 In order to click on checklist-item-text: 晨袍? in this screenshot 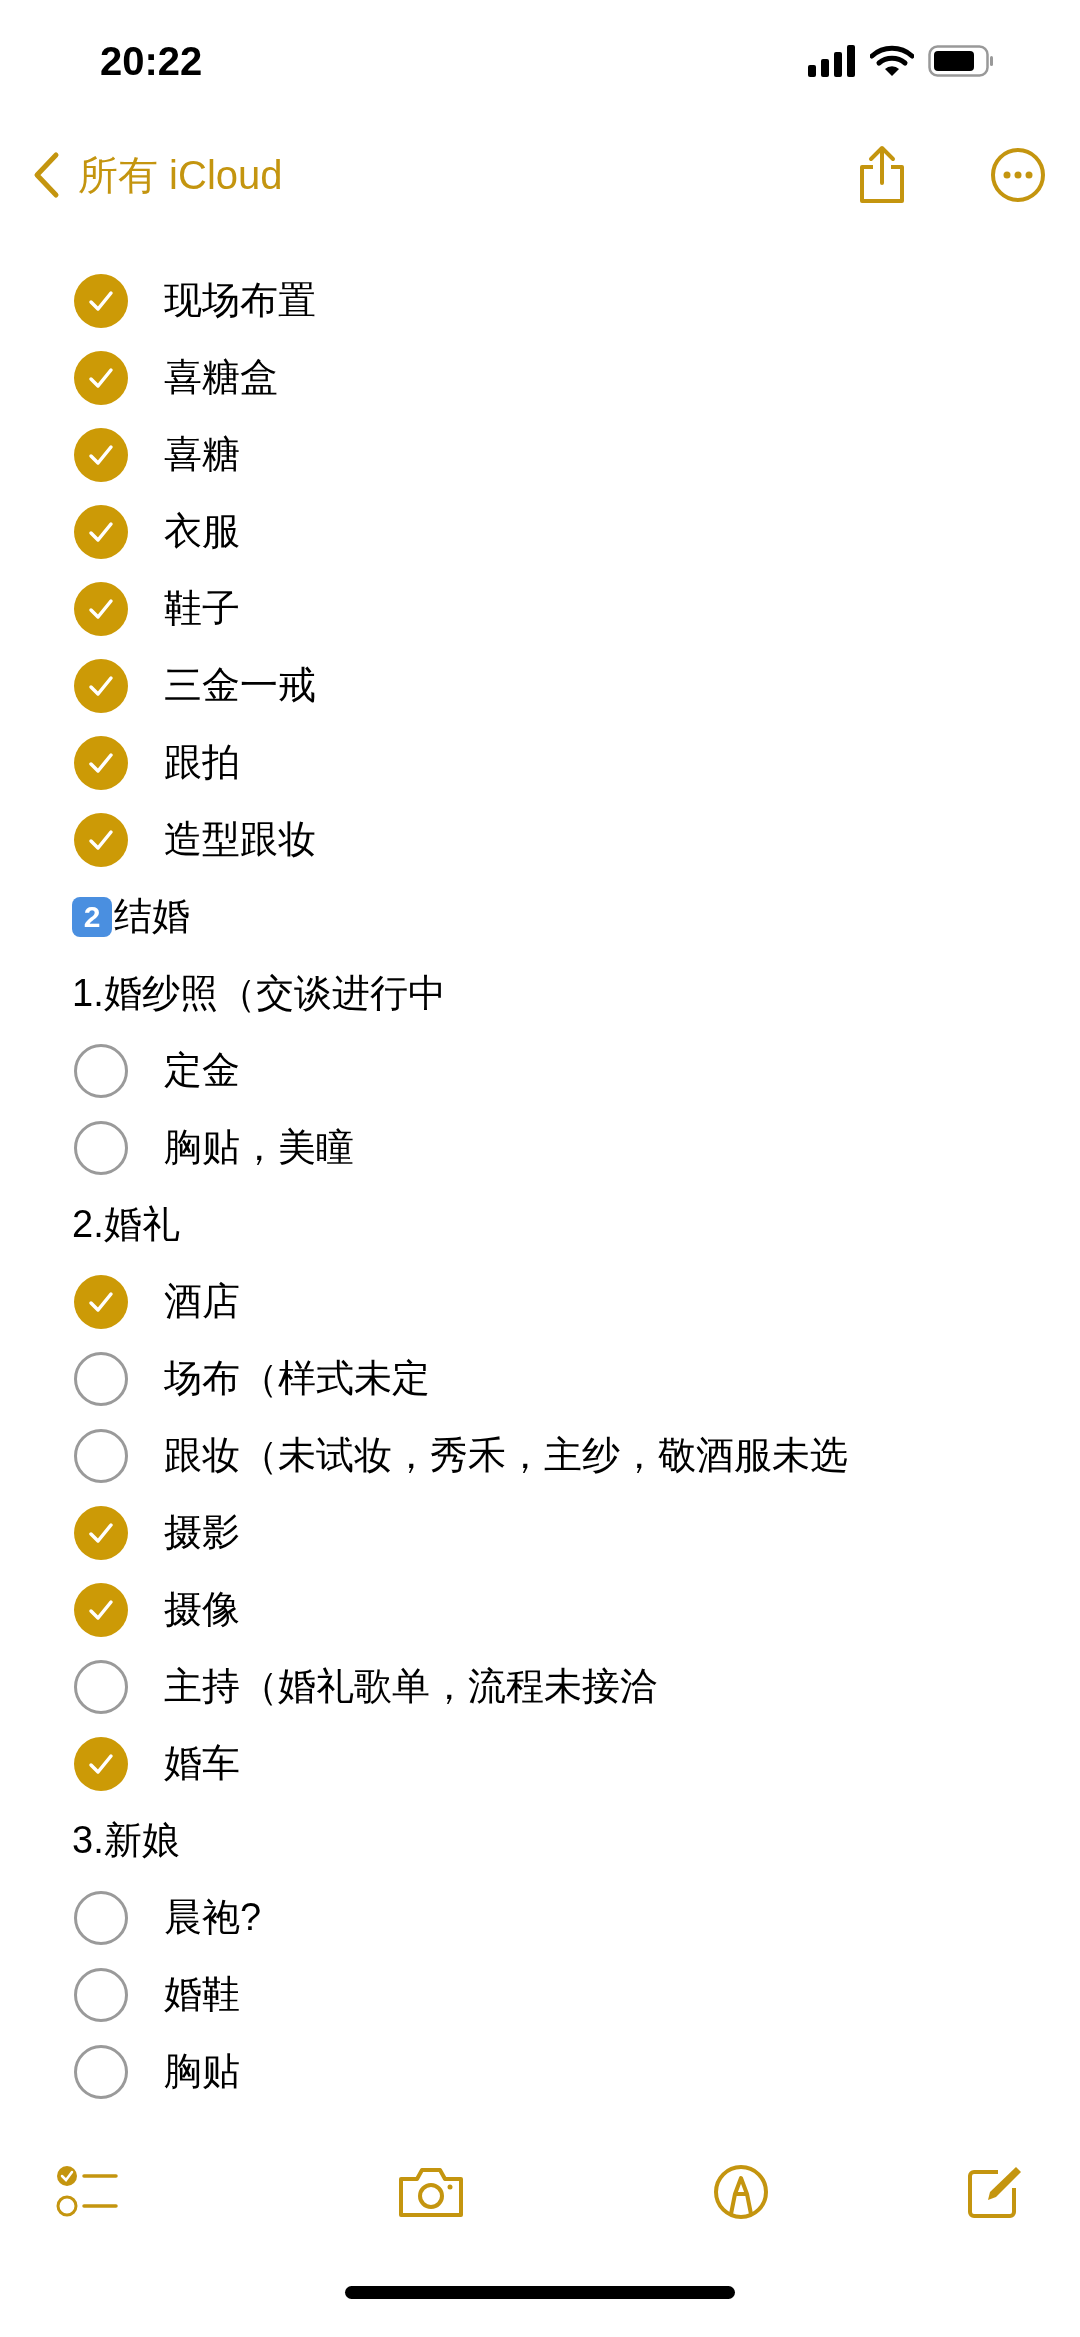, I will do `click(213, 1917)`.